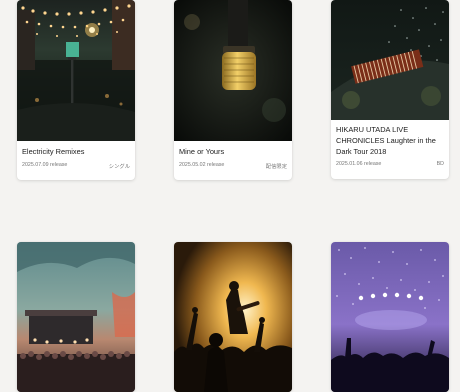 This screenshot has height=392, width=460. Describe the element at coordinates (45, 165) in the screenshot. I see `release-date: 2025.07.09 release` at that location.